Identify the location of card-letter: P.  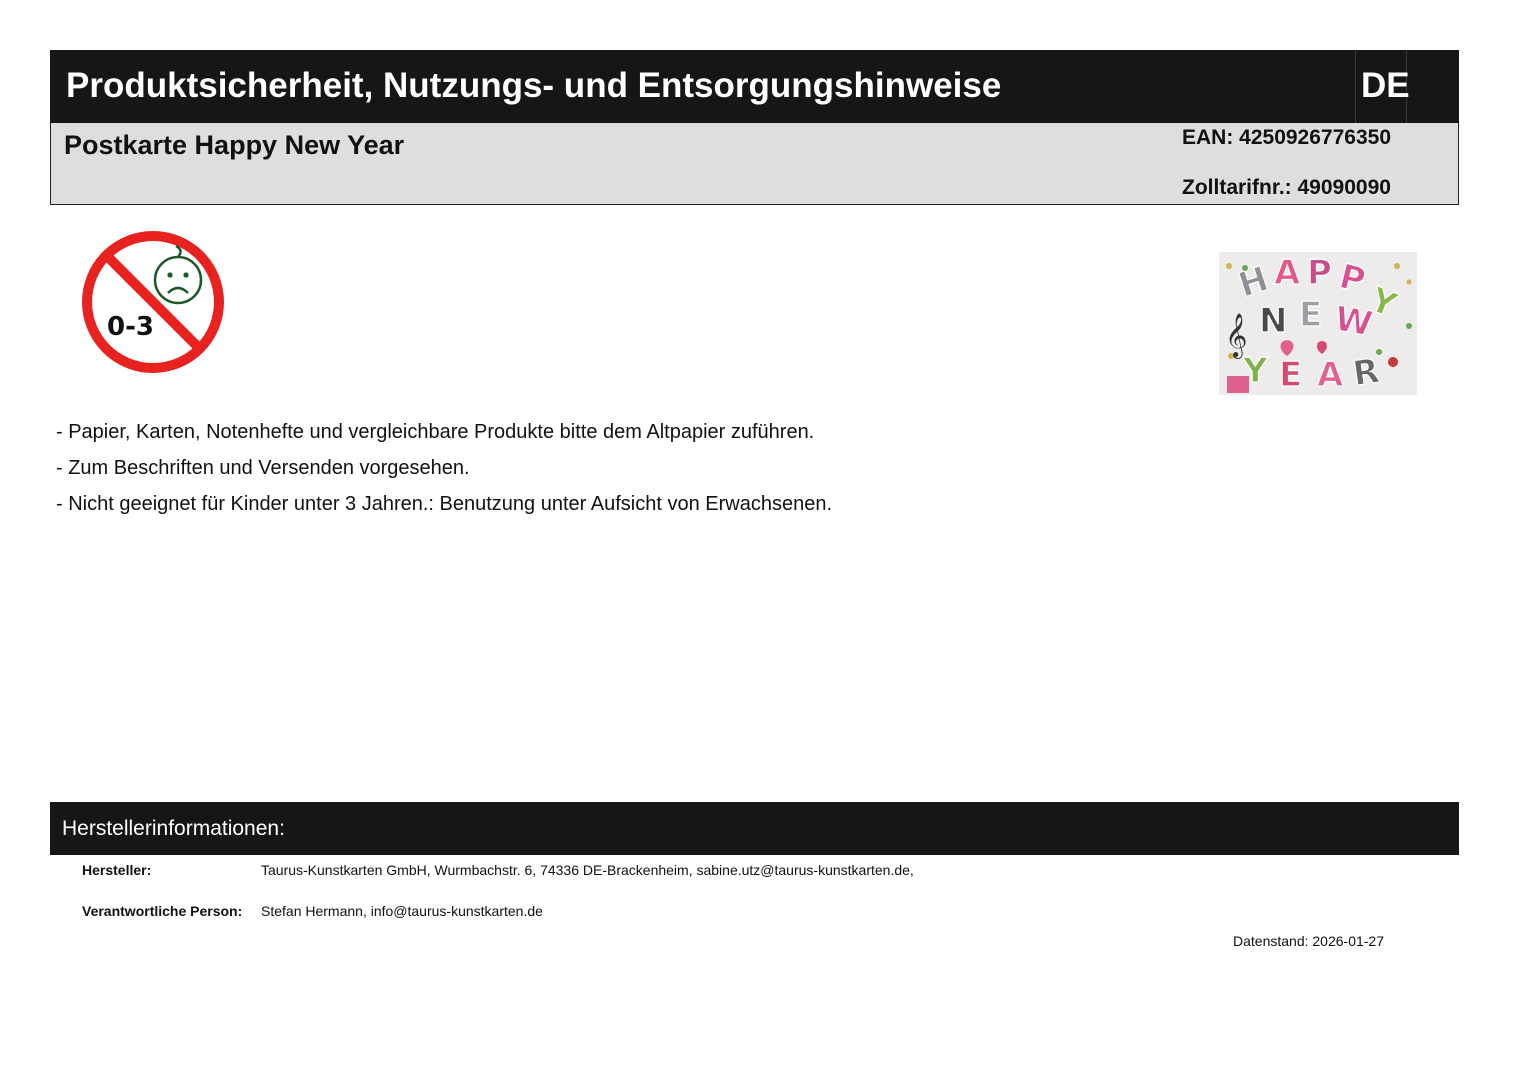
(1319, 273).